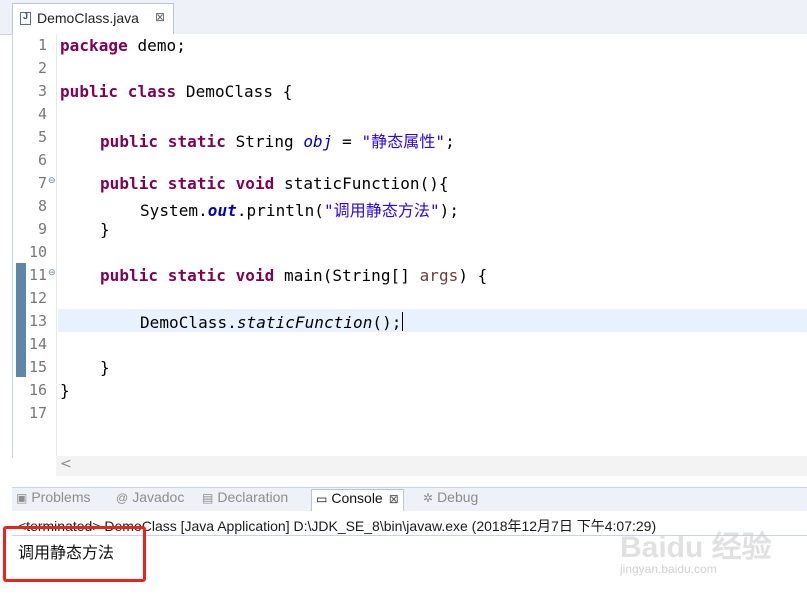 The width and height of the screenshot is (807, 596). What do you see at coordinates (66, 464) in the screenshot?
I see `scroll-left-icon: <` at bounding box center [66, 464].